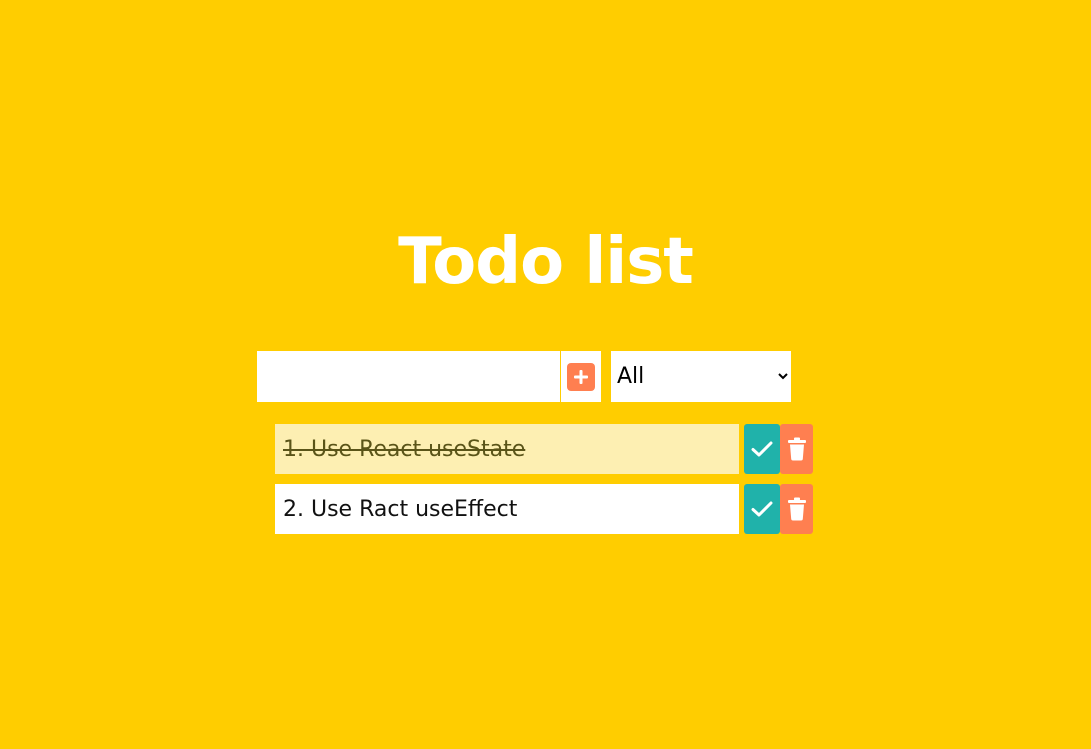  I want to click on plus-icon, so click(581, 377).